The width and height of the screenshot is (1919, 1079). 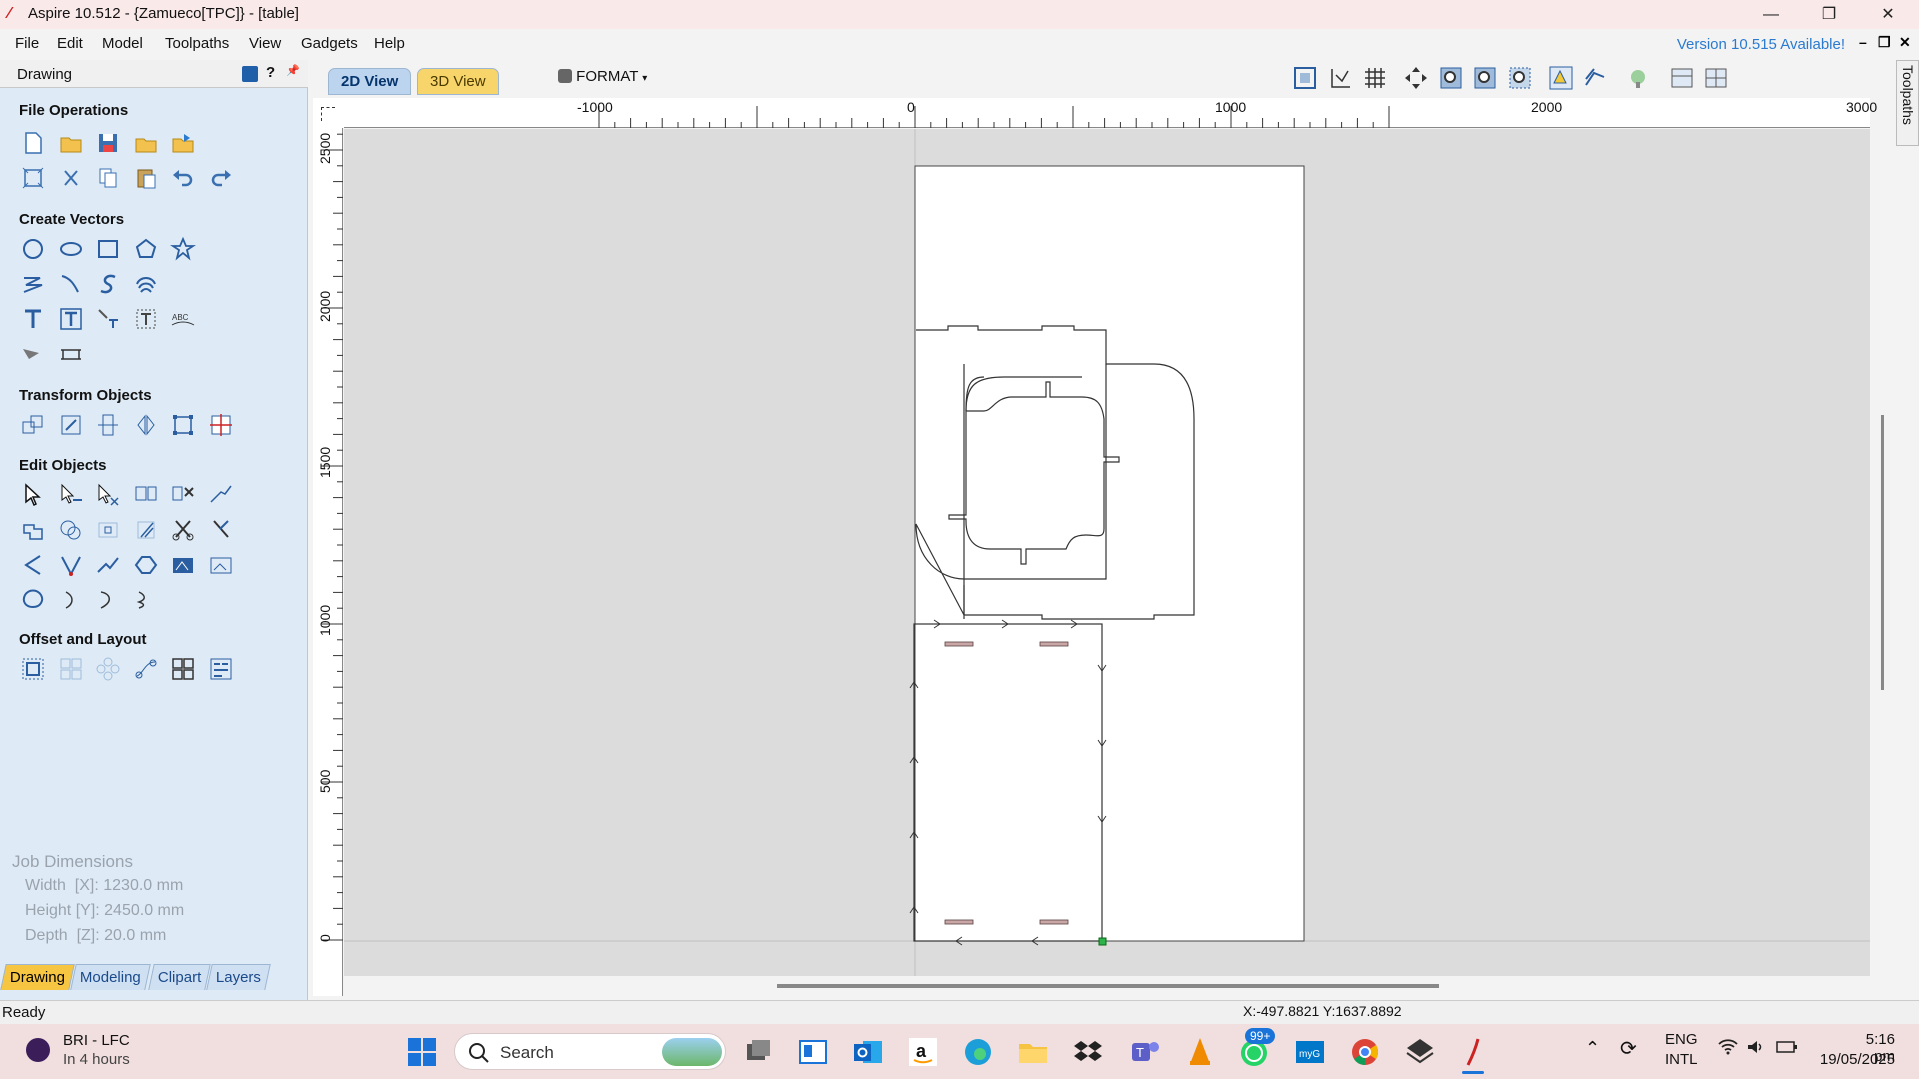 What do you see at coordinates (1340, 78) in the screenshot?
I see `snap-options-icon` at bounding box center [1340, 78].